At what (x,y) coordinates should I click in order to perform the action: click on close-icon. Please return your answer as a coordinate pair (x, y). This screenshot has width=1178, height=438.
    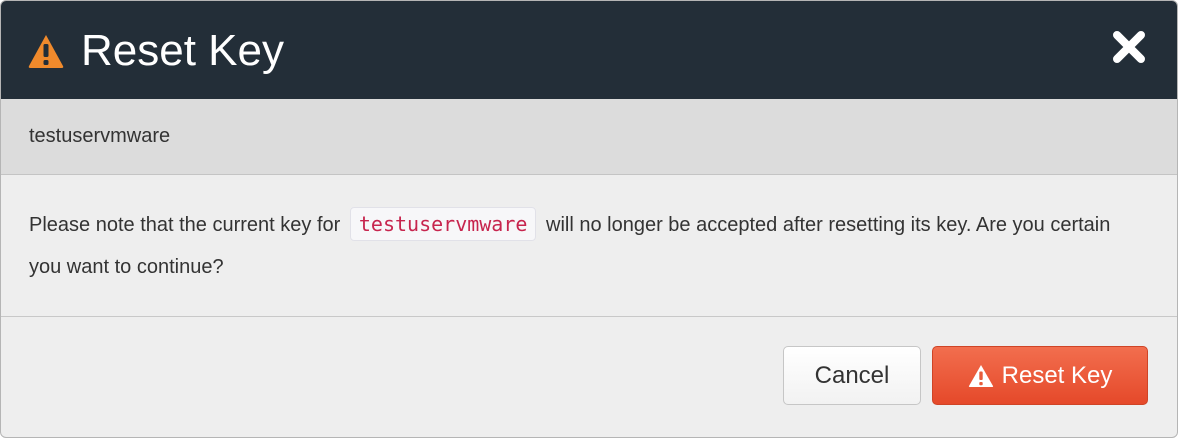
    Looking at the image, I should click on (1129, 47).